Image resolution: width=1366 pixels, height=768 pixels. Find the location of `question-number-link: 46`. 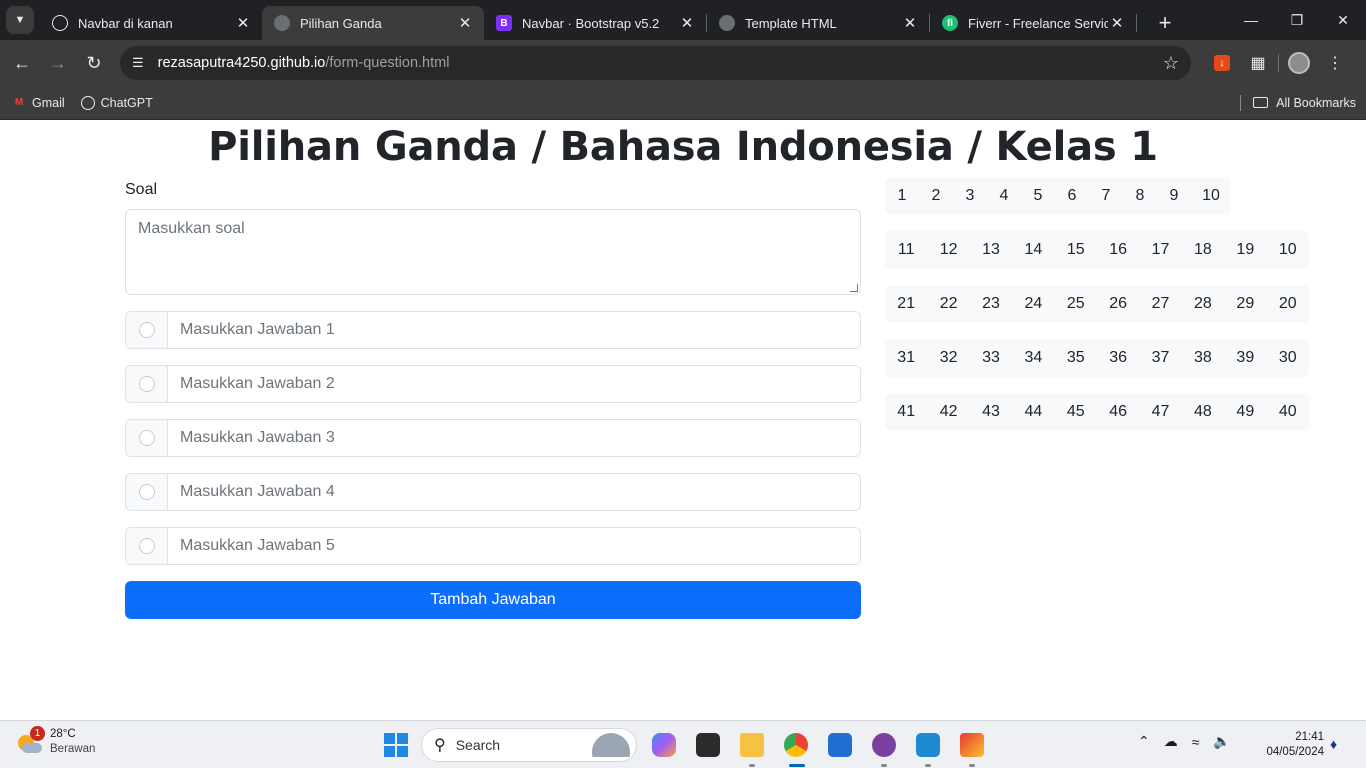

question-number-link: 46 is located at coordinates (1118, 412).